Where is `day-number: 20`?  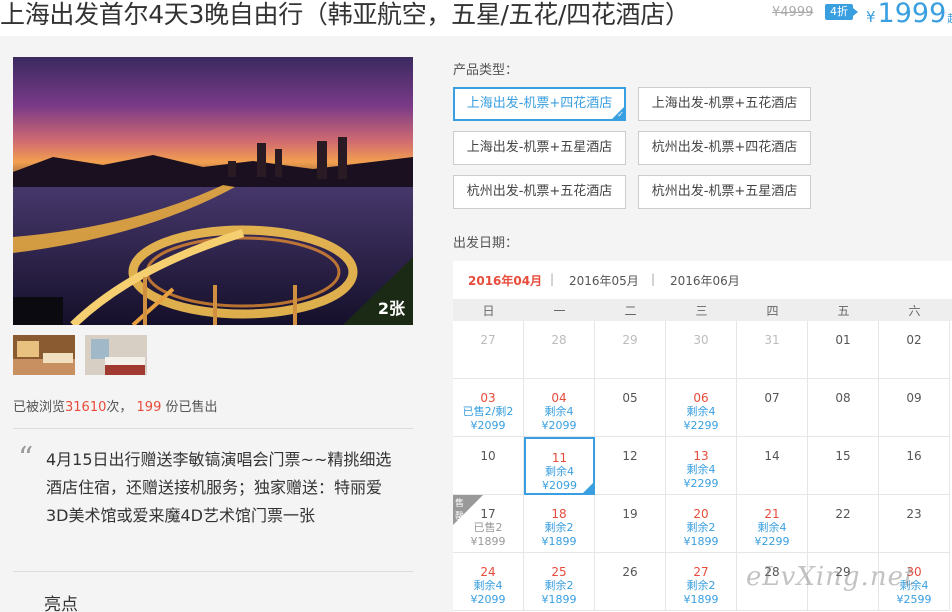 day-number: 20 is located at coordinates (701, 514).